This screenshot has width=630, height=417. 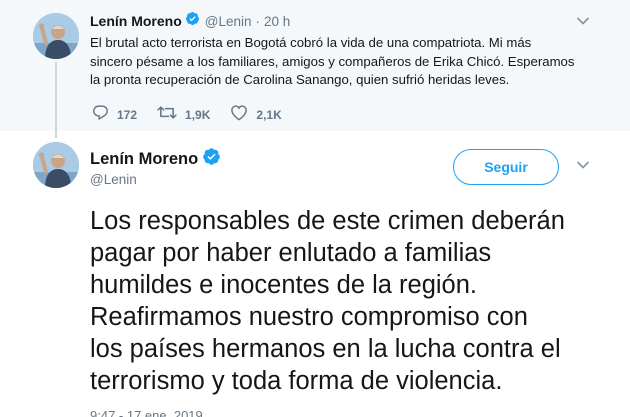 I want to click on tweet-timestamp: 20 h, so click(x=277, y=21).